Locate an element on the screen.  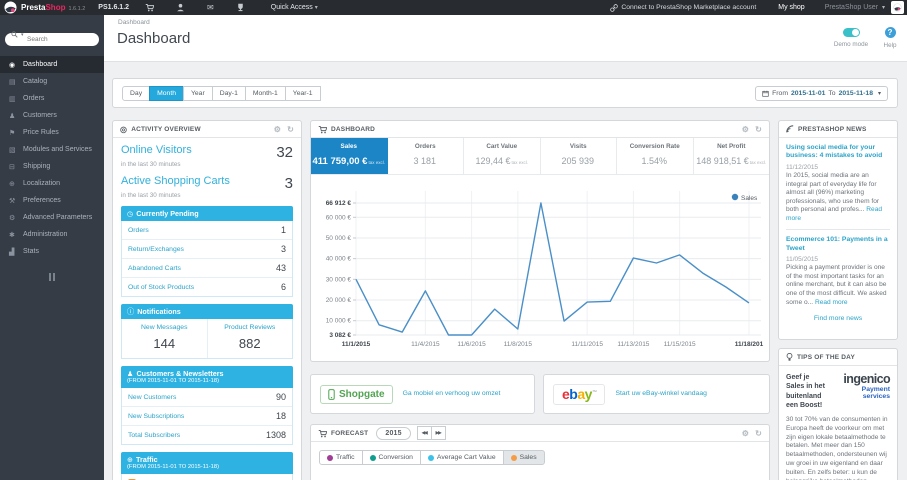
customers-icon: ♟ is located at coordinates (12, 116).